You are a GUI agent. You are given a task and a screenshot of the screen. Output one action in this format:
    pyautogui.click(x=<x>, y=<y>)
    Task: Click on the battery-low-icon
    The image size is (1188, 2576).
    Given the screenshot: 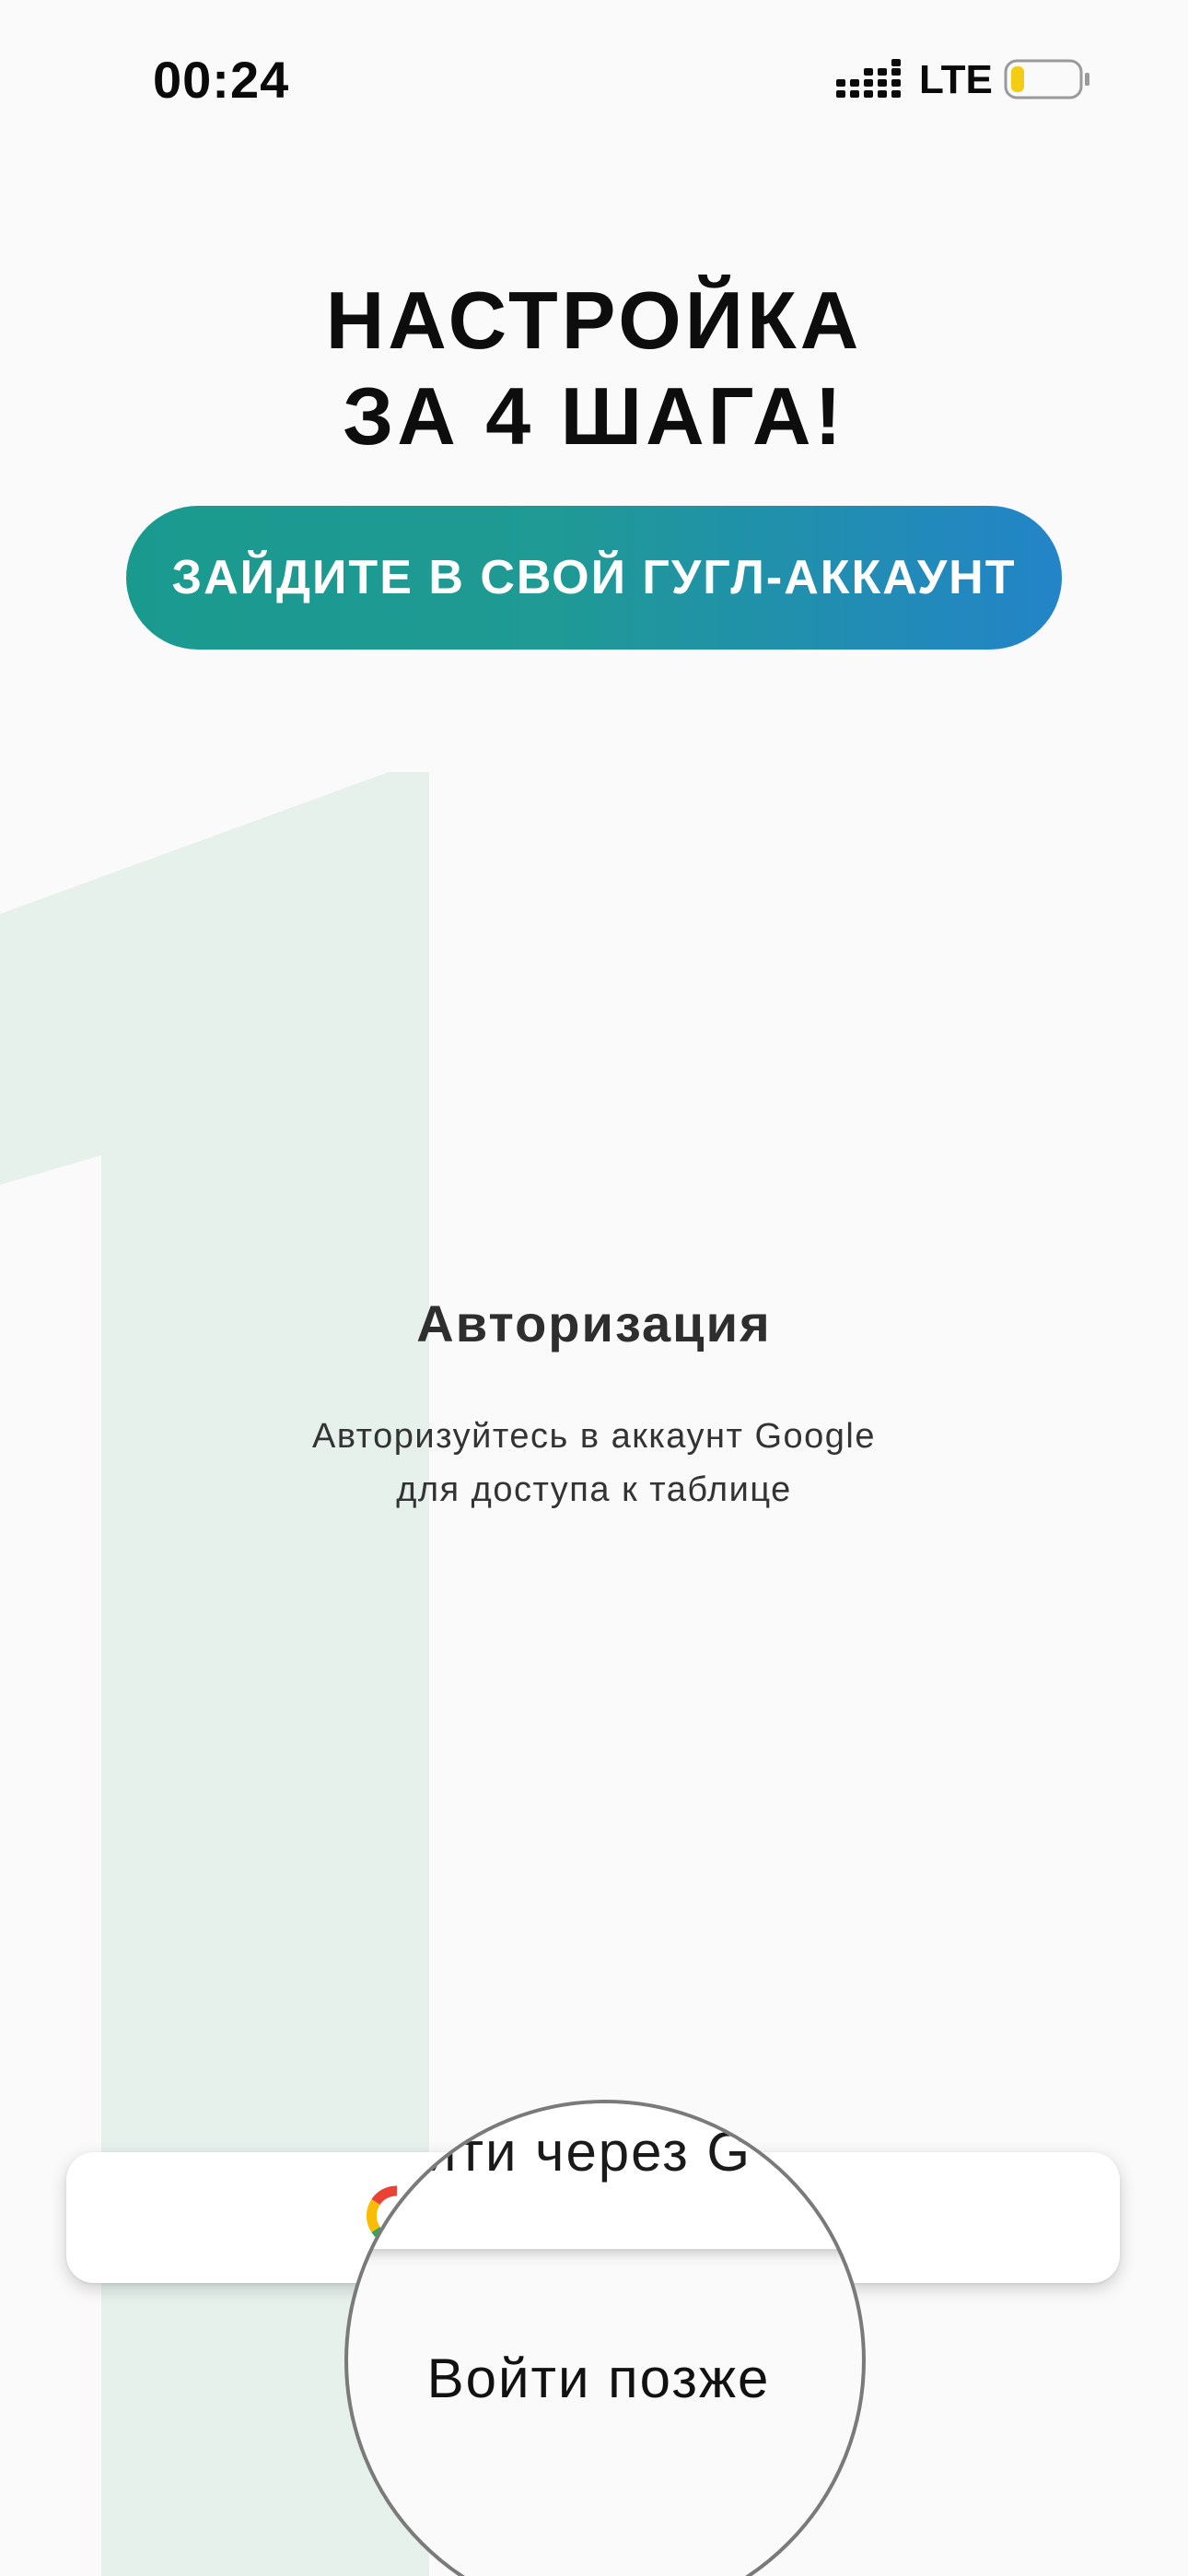 What is the action you would take?
    pyautogui.click(x=1046, y=79)
    